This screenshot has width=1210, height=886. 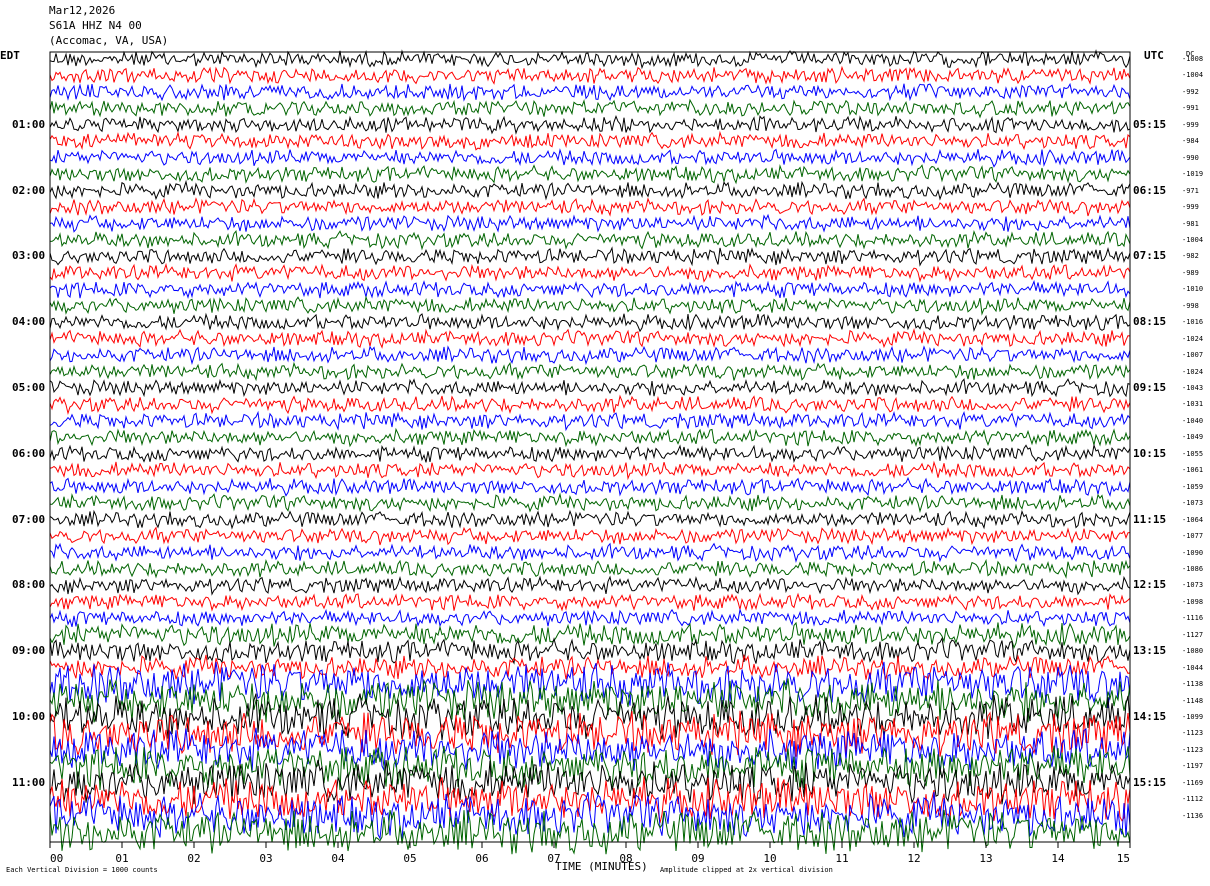 I want to click on right-hour-label: 07:15, so click(x=1150, y=256).